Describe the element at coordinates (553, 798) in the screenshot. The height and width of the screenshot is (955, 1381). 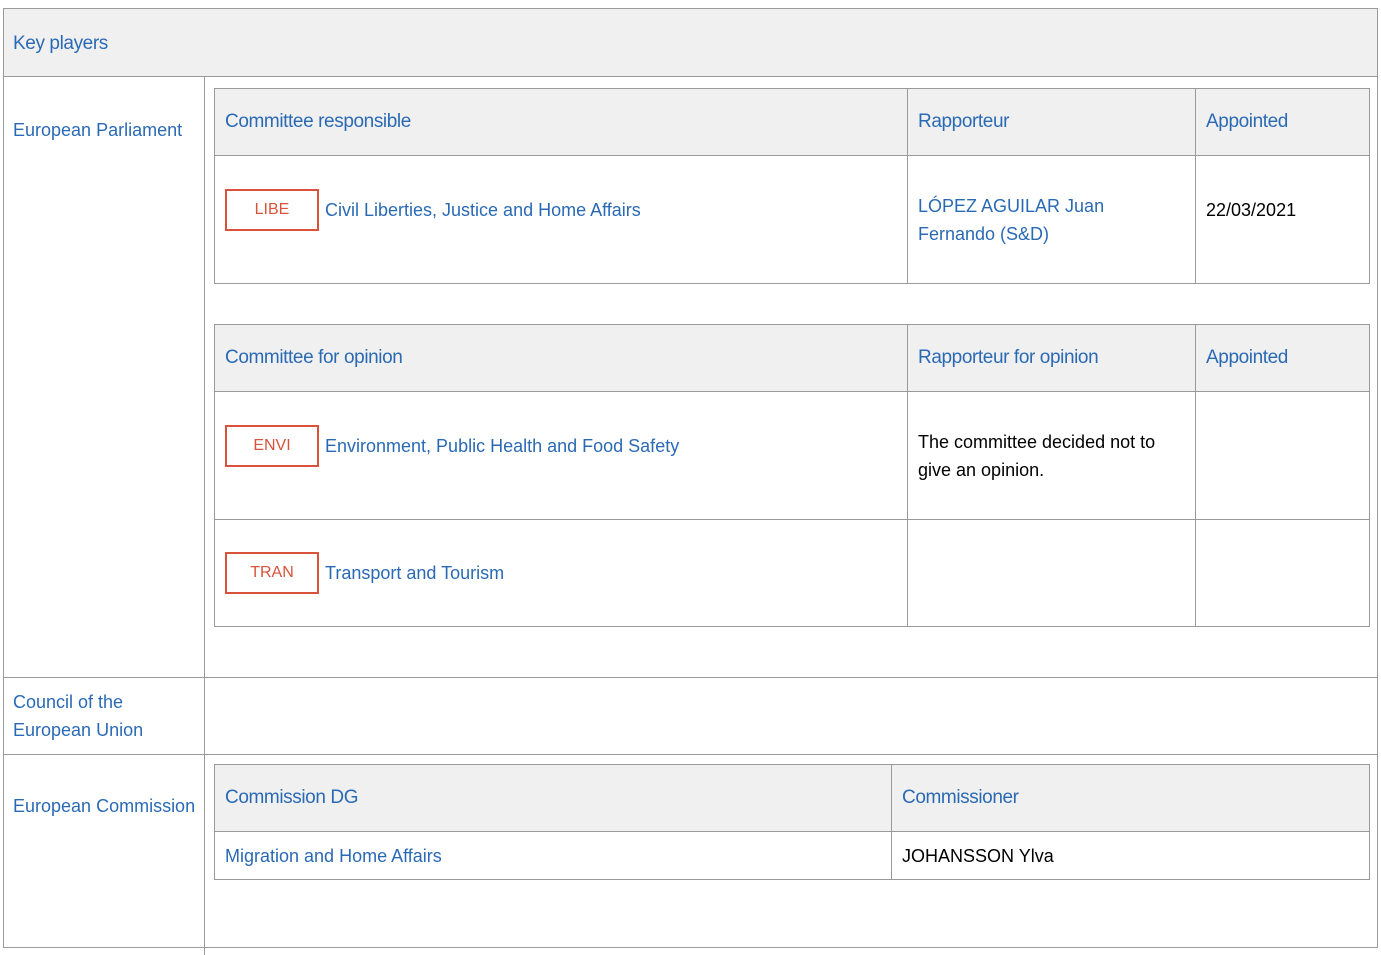
I see `commission-dg-header: Commission DG` at that location.